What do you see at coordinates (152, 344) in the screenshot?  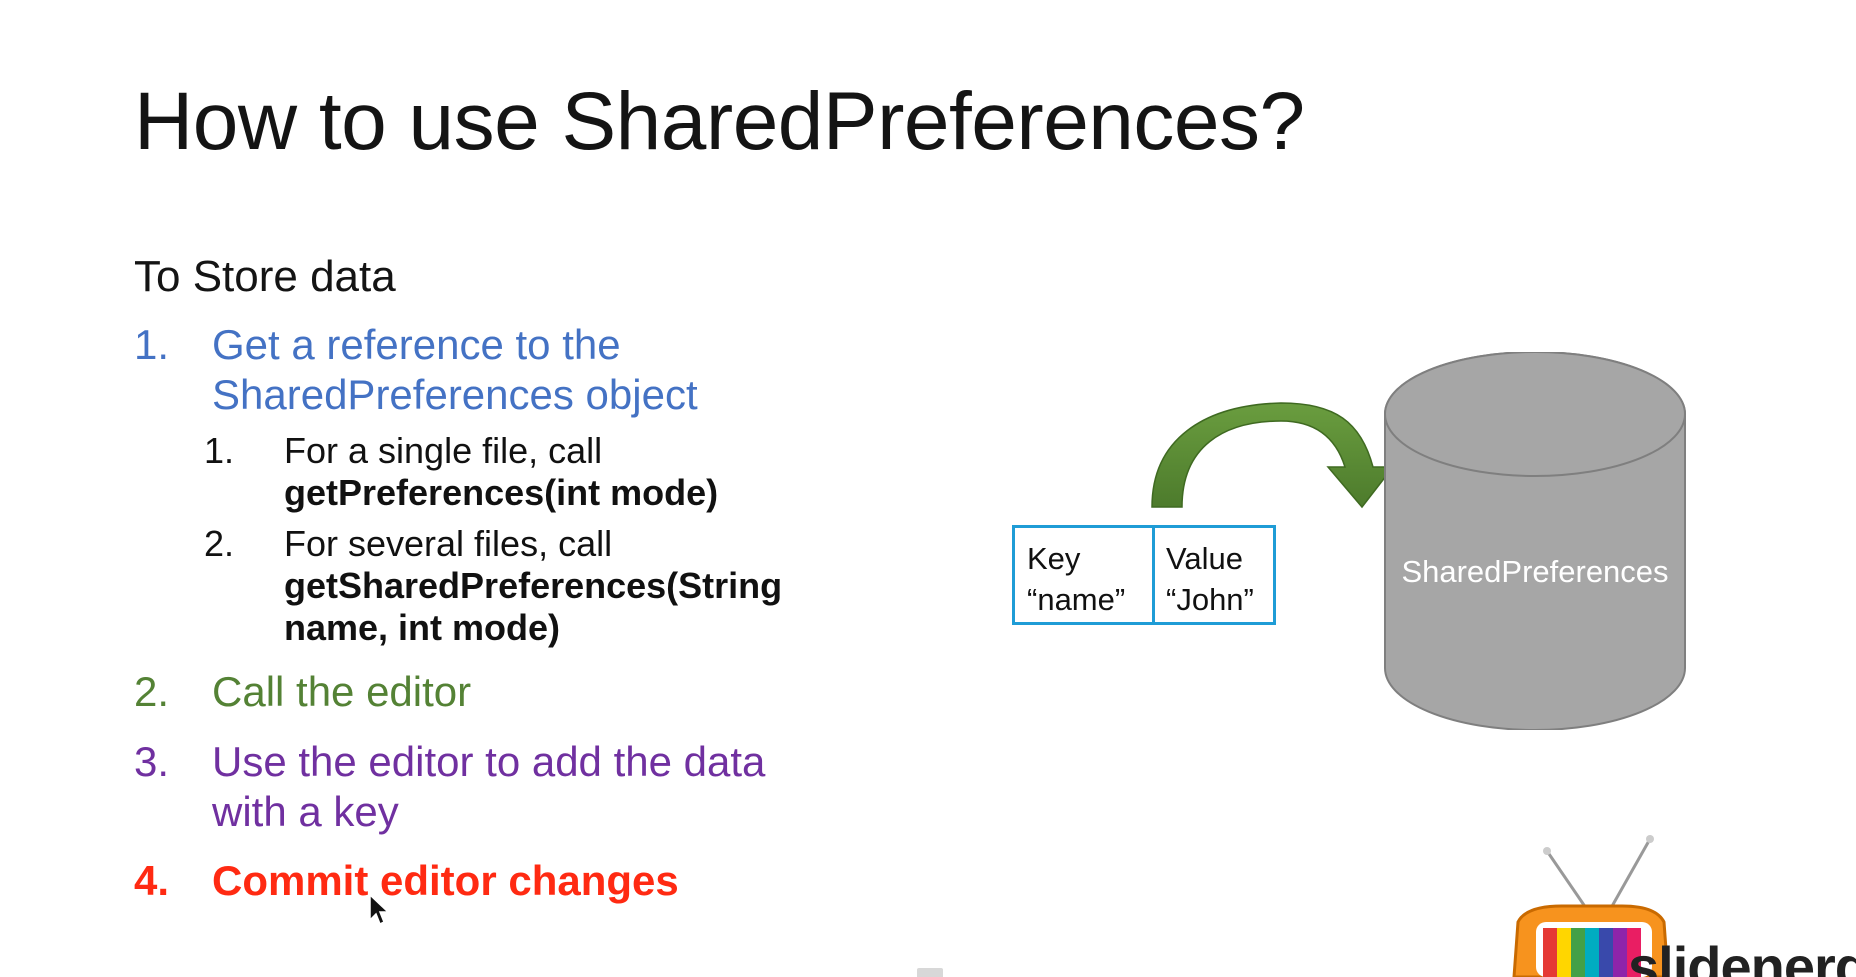 I see `step-1-number: 1.` at bounding box center [152, 344].